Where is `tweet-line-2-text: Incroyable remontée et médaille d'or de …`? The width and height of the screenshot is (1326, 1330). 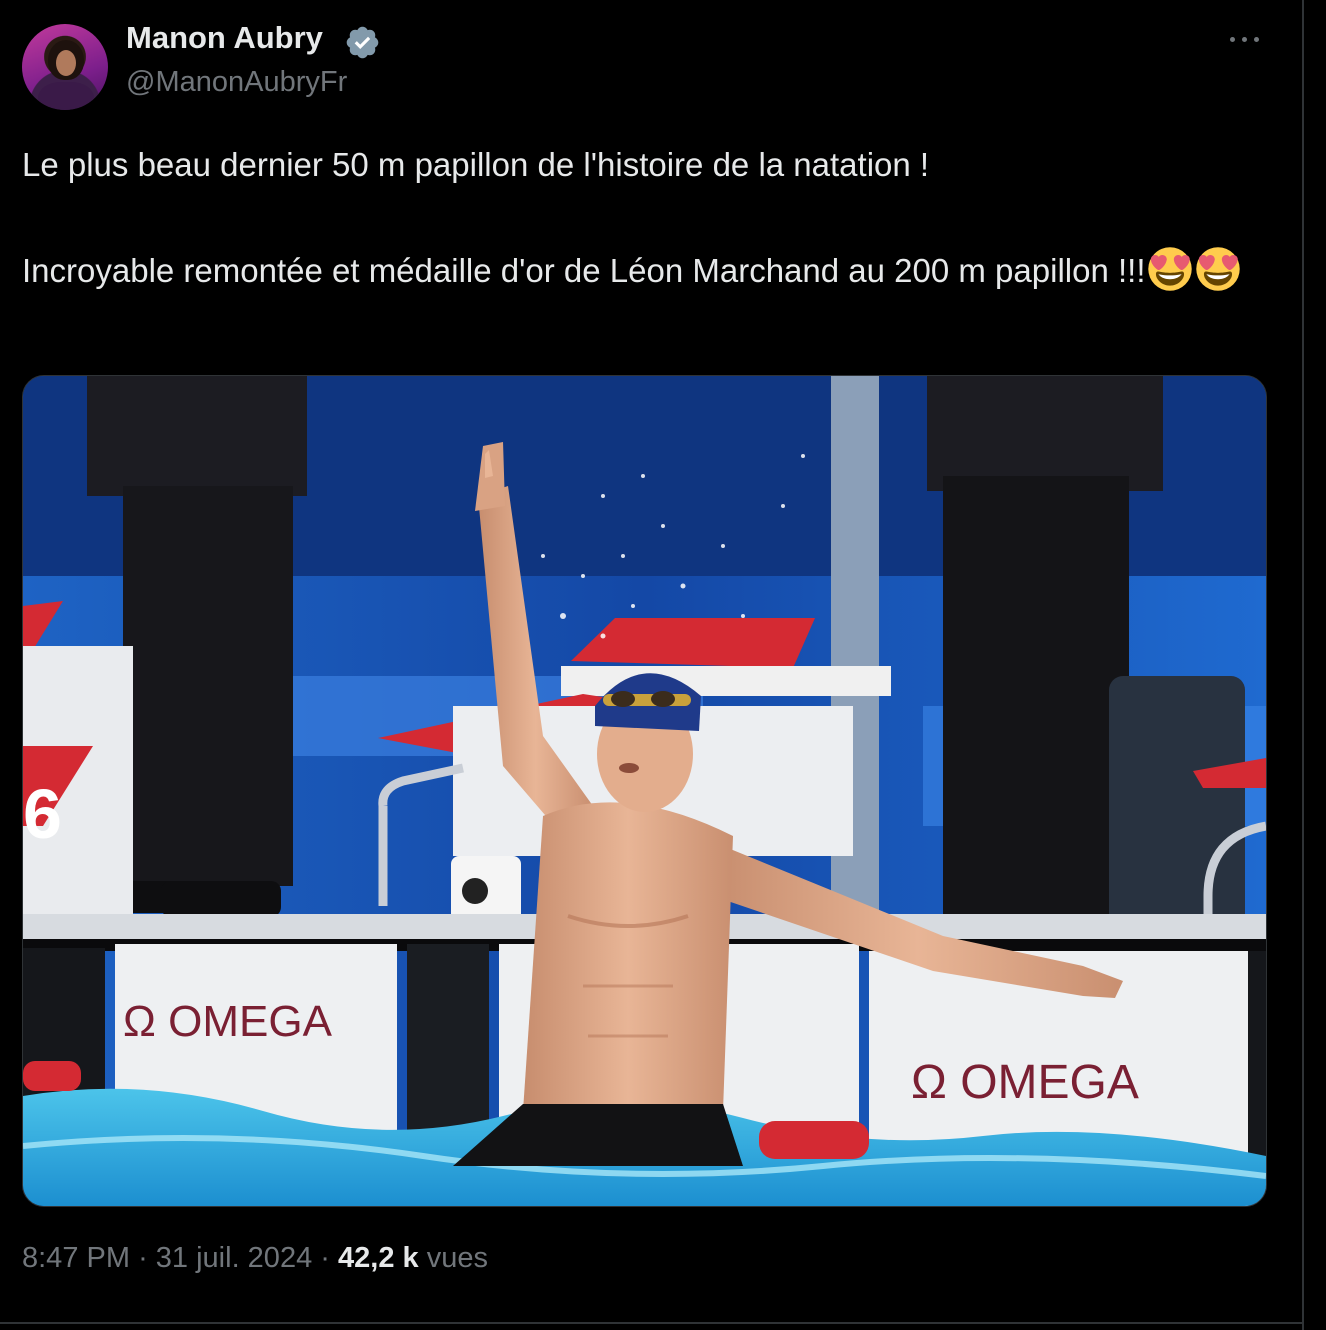 tweet-line-2-text: Incroyable remontée et médaille d'or de … is located at coordinates (584, 270).